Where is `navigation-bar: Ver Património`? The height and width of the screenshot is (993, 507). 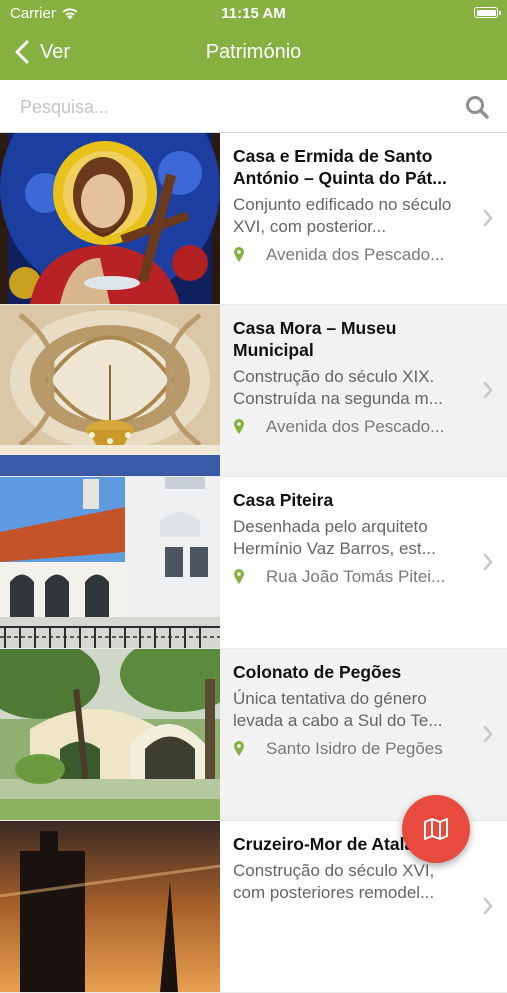
navigation-bar: Ver Património is located at coordinates (253, 52).